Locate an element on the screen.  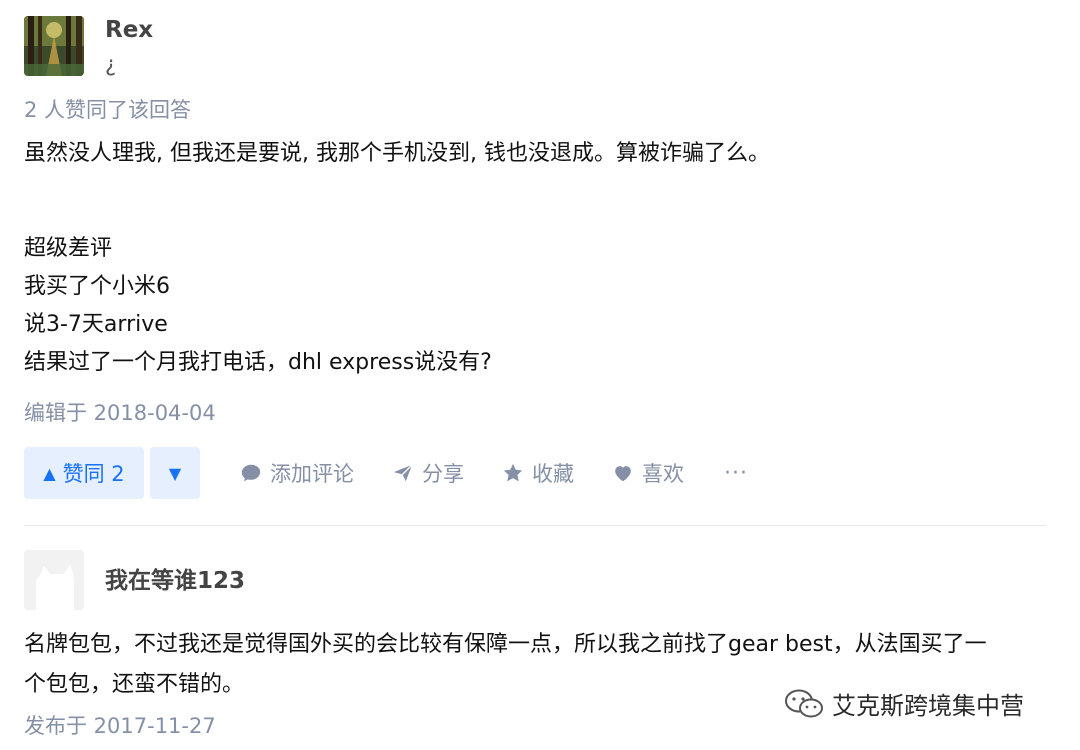
add-comment-button: 添加评论 is located at coordinates (297, 473).